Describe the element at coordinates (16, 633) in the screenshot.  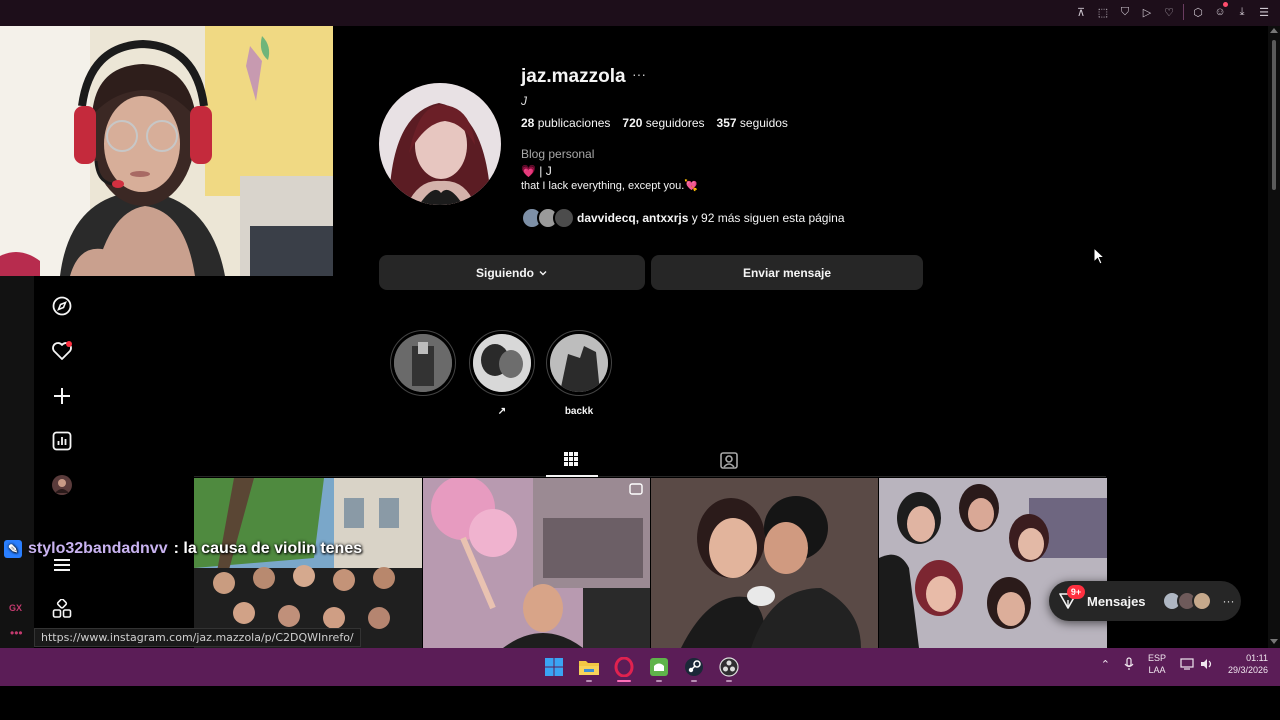
I see `sidebar-more-icon: •••` at that location.